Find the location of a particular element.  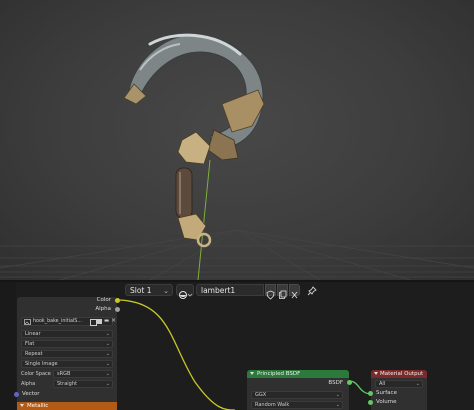

folder-icon: ▬ is located at coordinates (106, 321).